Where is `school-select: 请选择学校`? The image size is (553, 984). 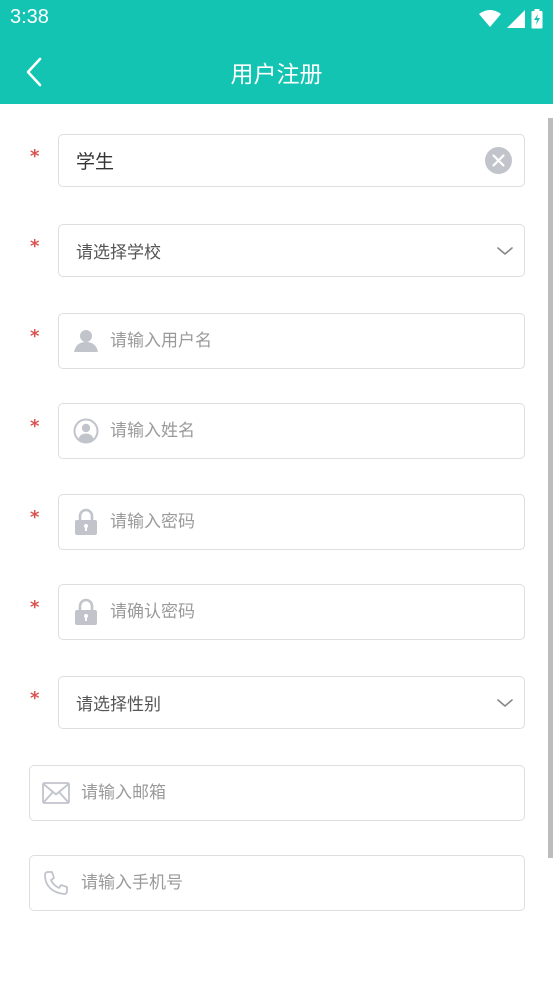
school-select: 请选择学校 is located at coordinates (291, 250).